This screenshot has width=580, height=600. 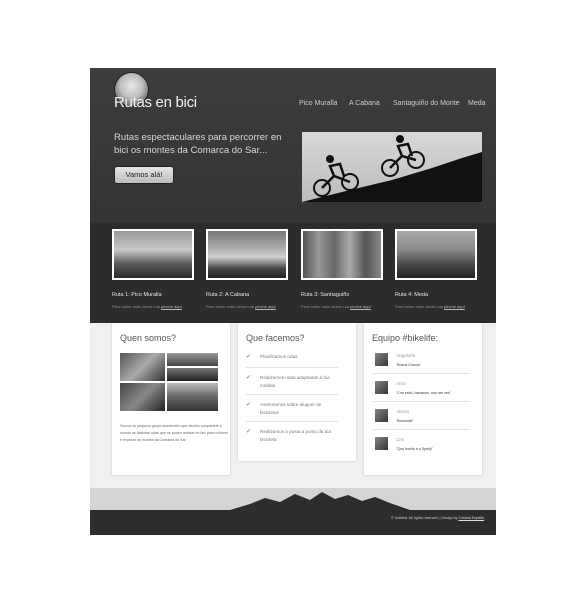 I want to click on site-logo-text: Rutas en bici, so click(x=155, y=102).